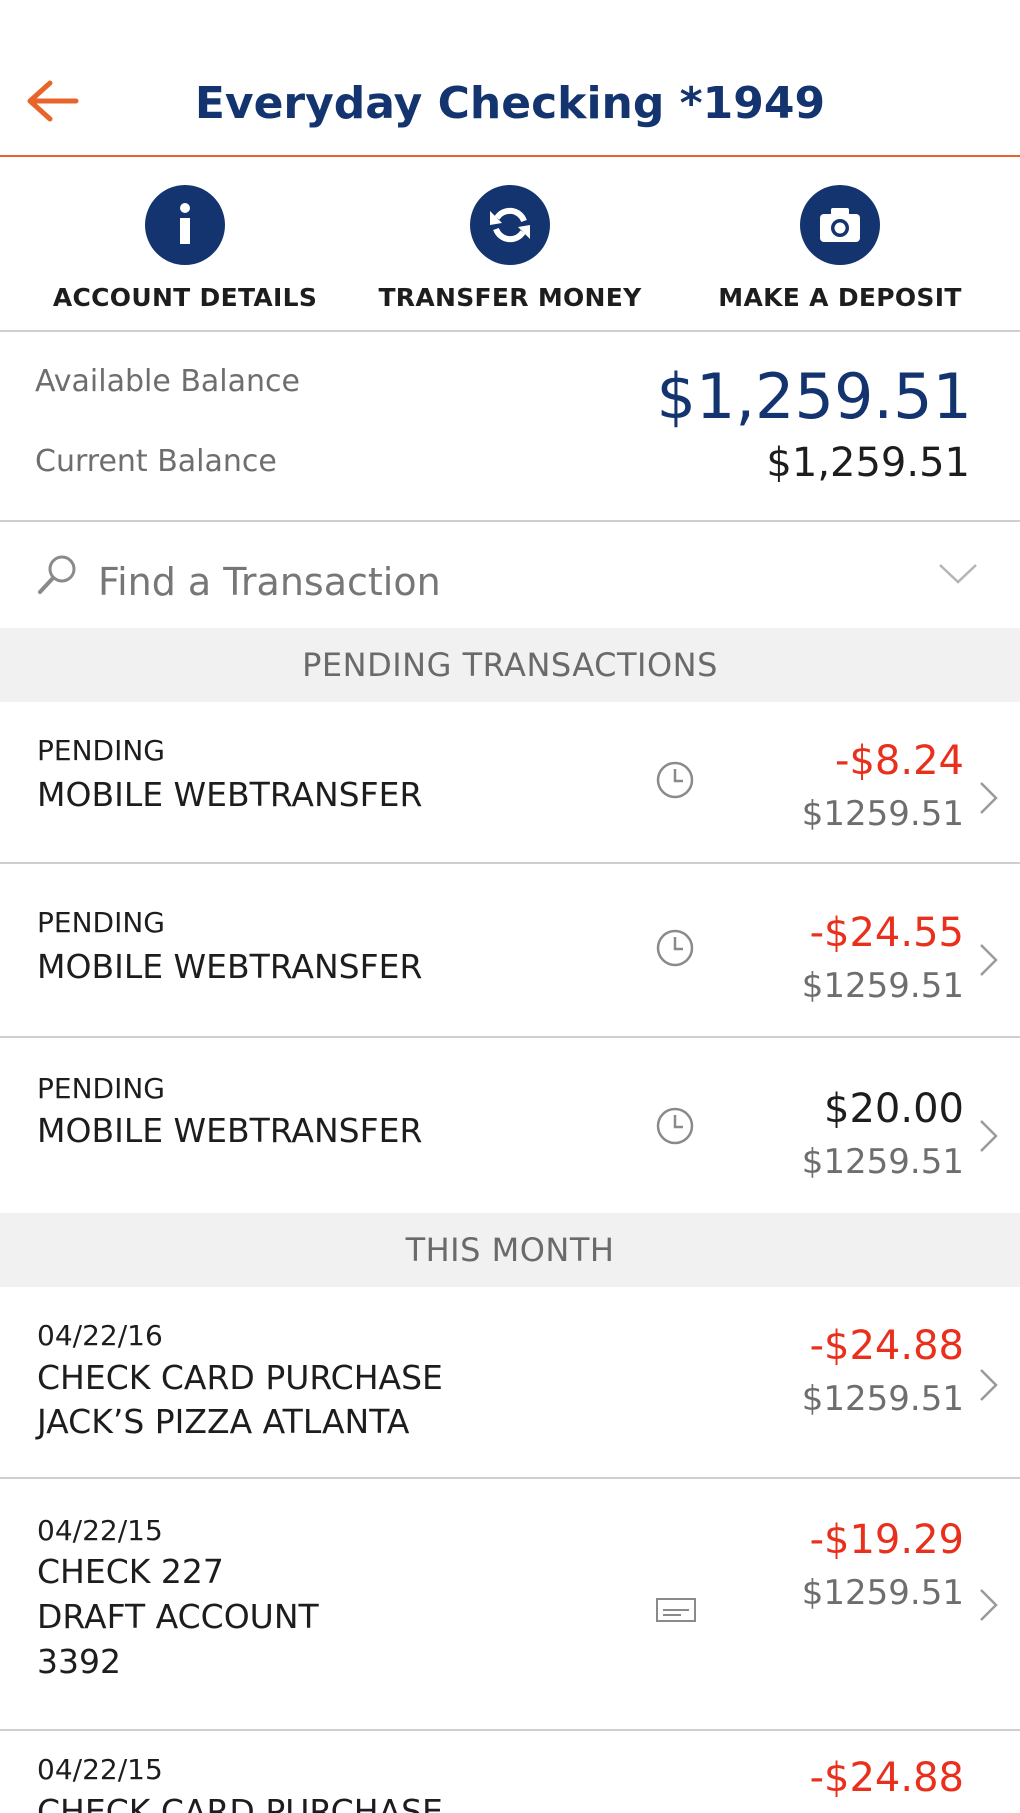 The height and width of the screenshot is (1813, 1020). I want to click on transaction-date: 04/22/16, so click(100, 1335).